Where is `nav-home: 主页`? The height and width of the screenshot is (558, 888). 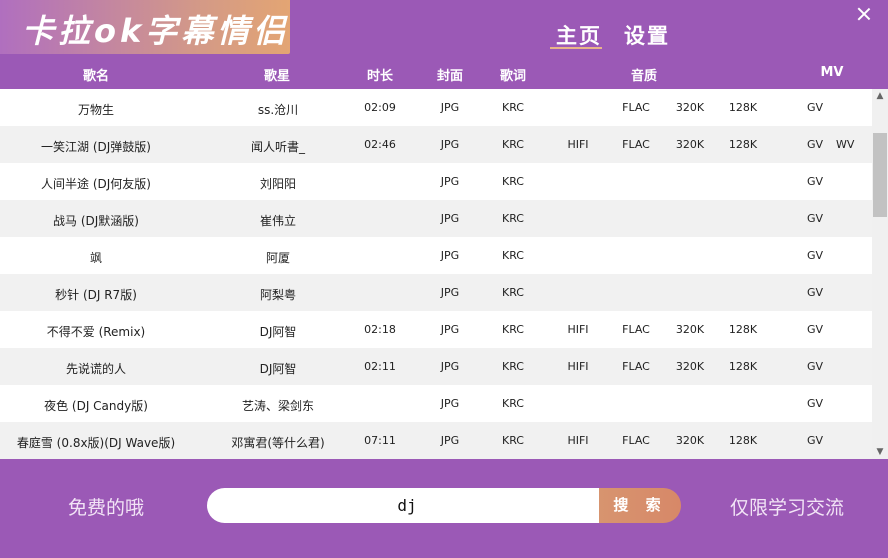 nav-home: 主页 is located at coordinates (579, 35).